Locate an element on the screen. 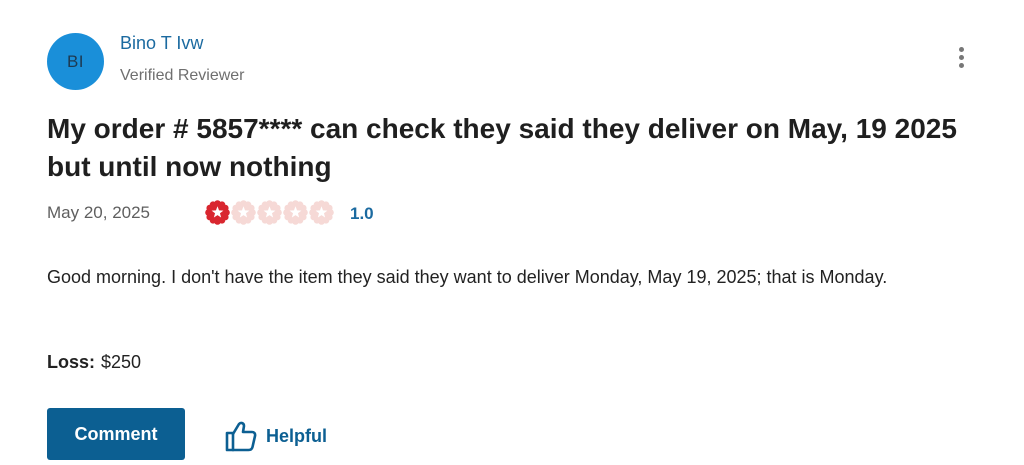  helpful-button: Helpful is located at coordinates (275, 436).